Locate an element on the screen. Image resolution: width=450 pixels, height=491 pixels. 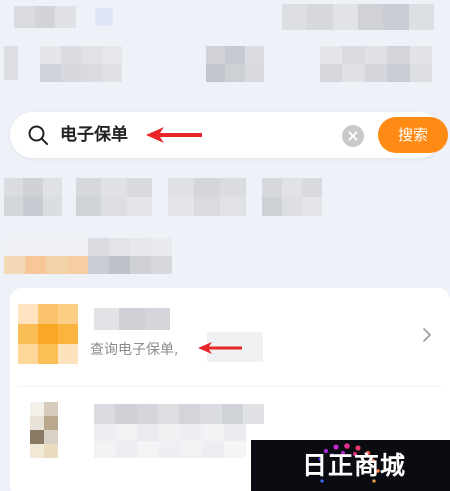
pixelated-result2-title is located at coordinates (179, 414).